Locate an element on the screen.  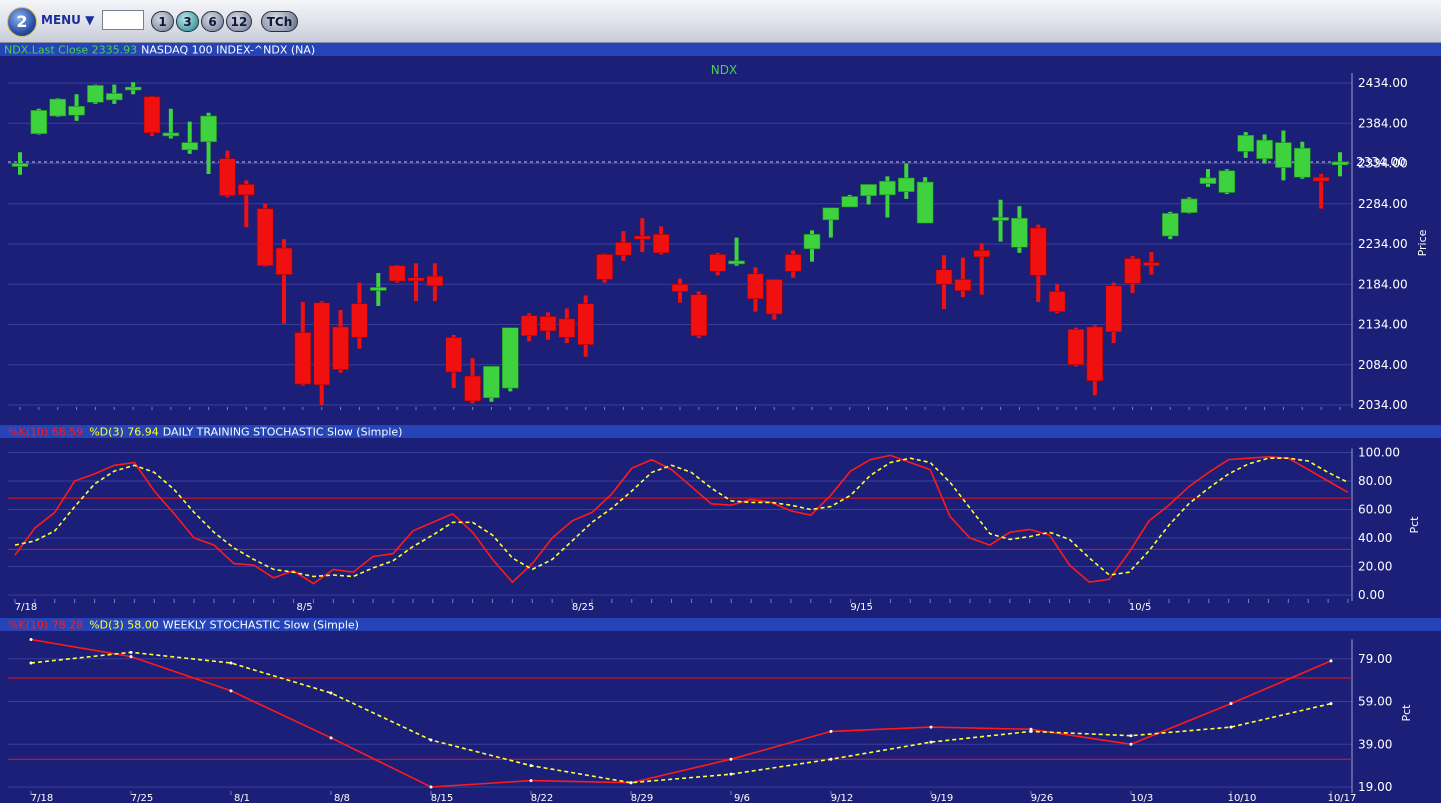
daily-d-value: %D(3) 76.94 is located at coordinates (124, 432).